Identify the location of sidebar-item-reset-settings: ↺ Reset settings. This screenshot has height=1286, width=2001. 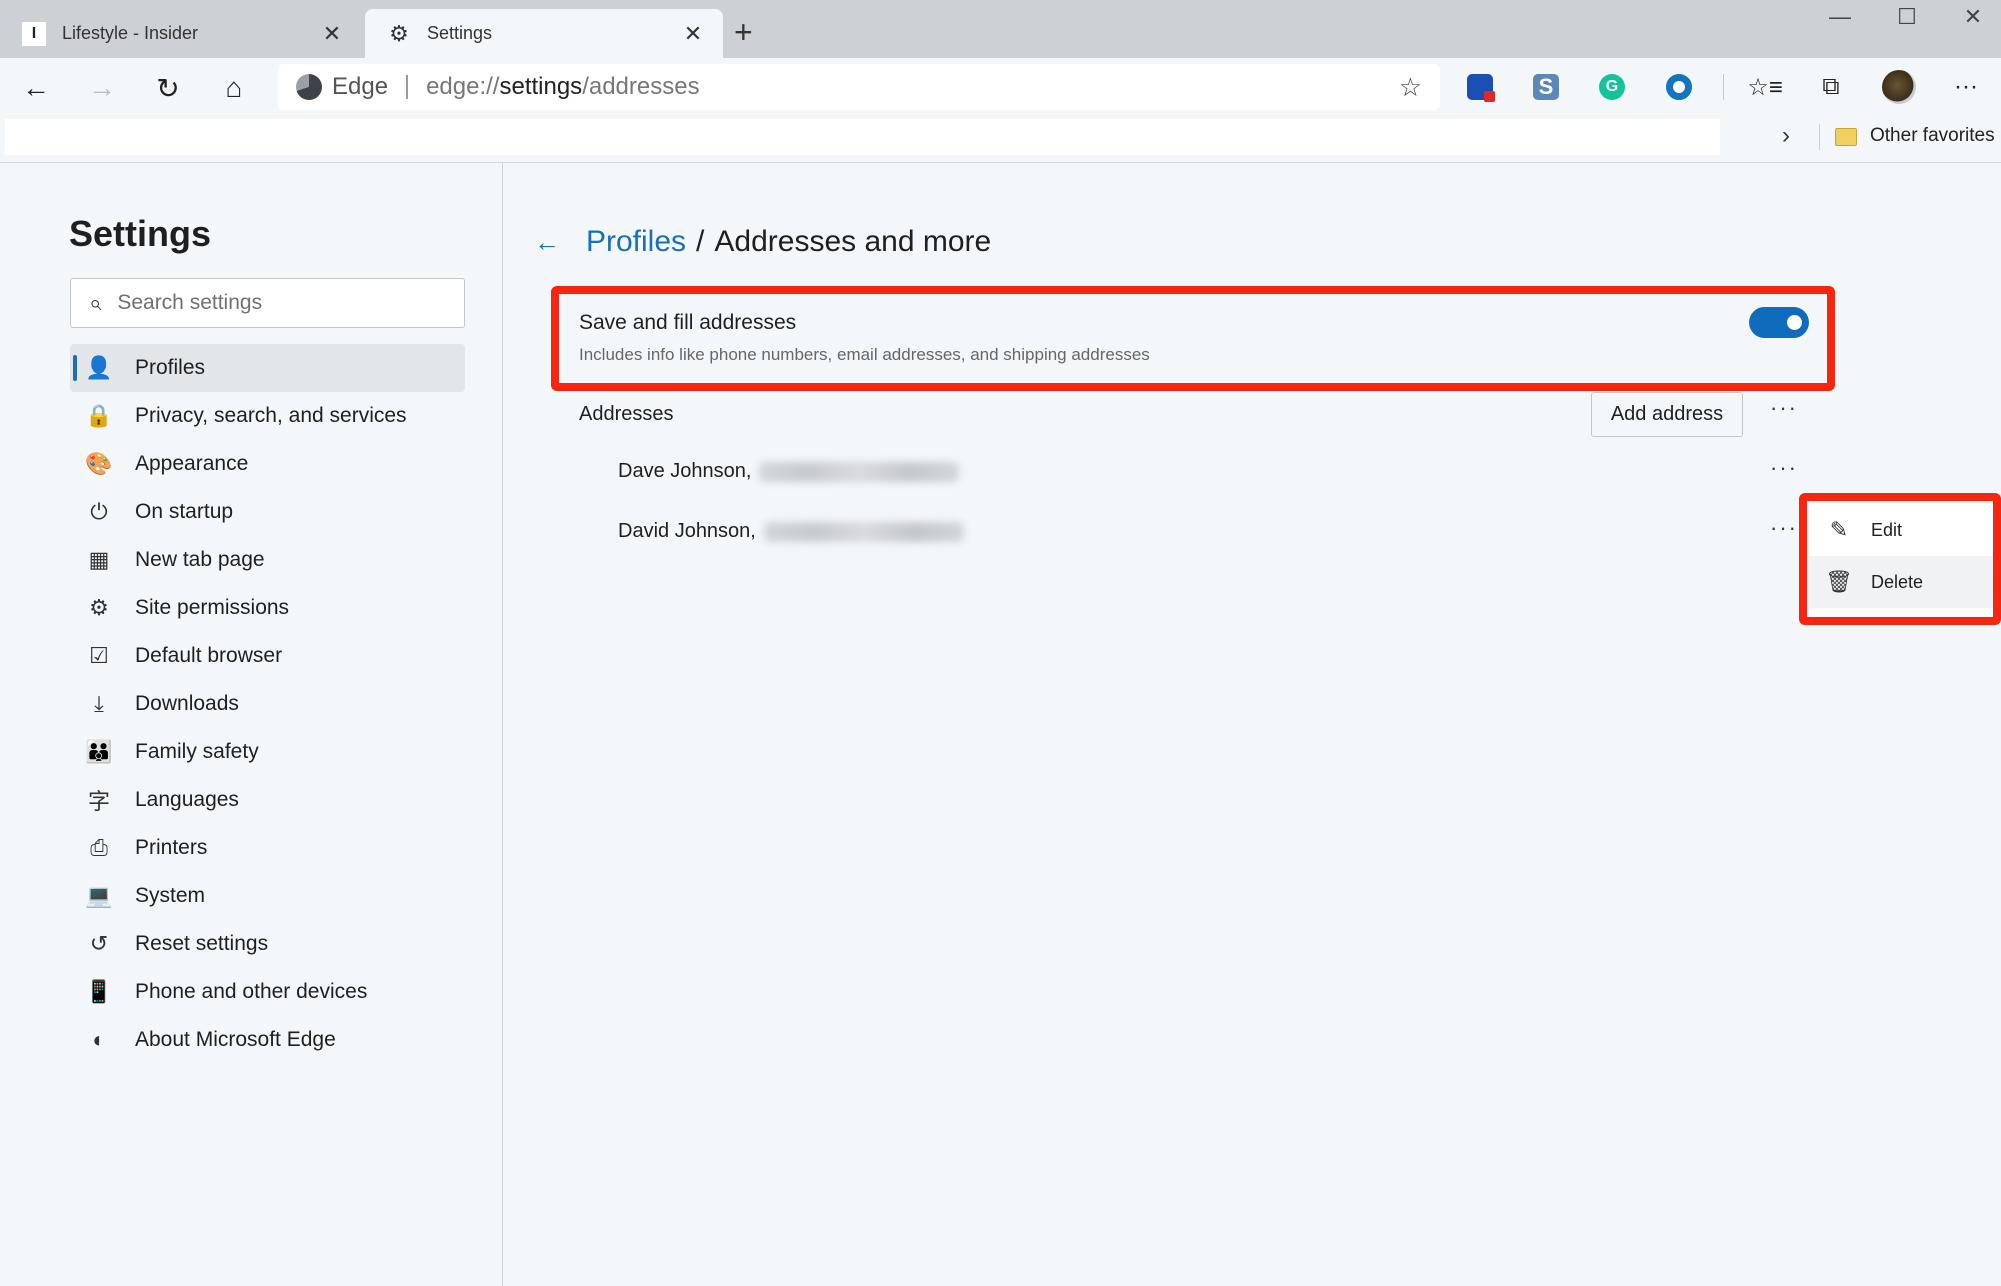
(267, 944).